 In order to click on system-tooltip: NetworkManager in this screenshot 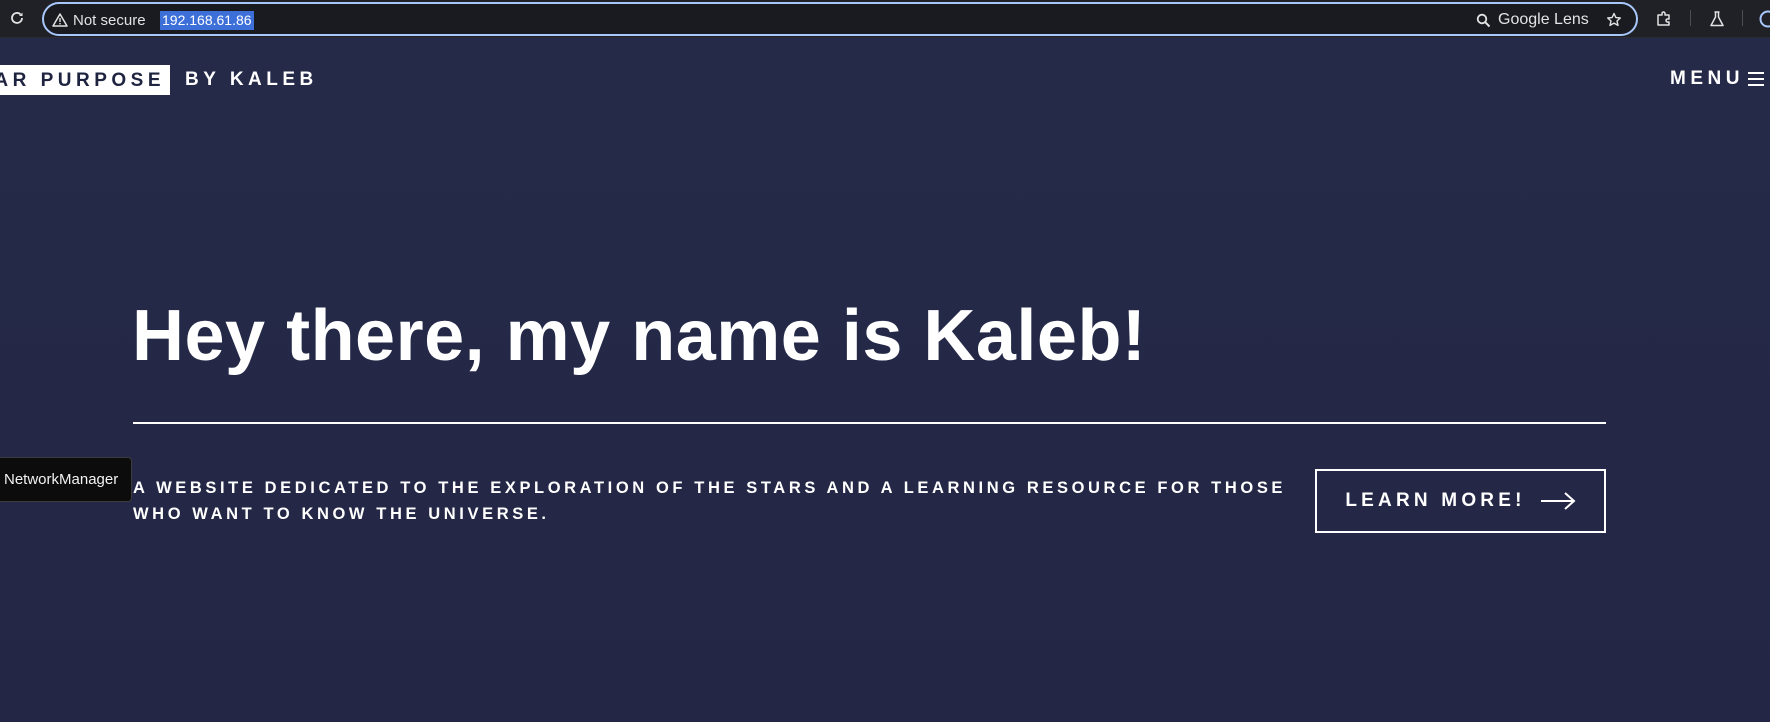, I will do `click(66, 479)`.